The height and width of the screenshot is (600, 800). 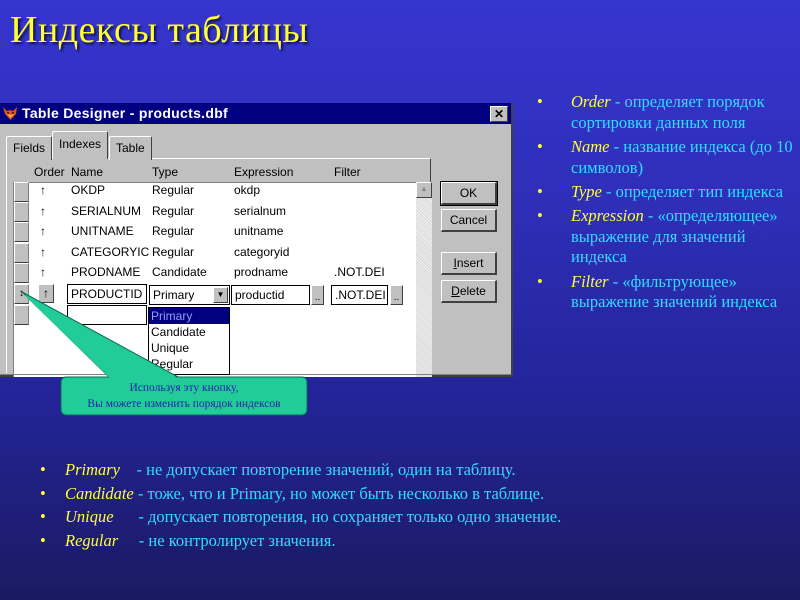 I want to click on row-mover-button: ↕, so click(x=21, y=294).